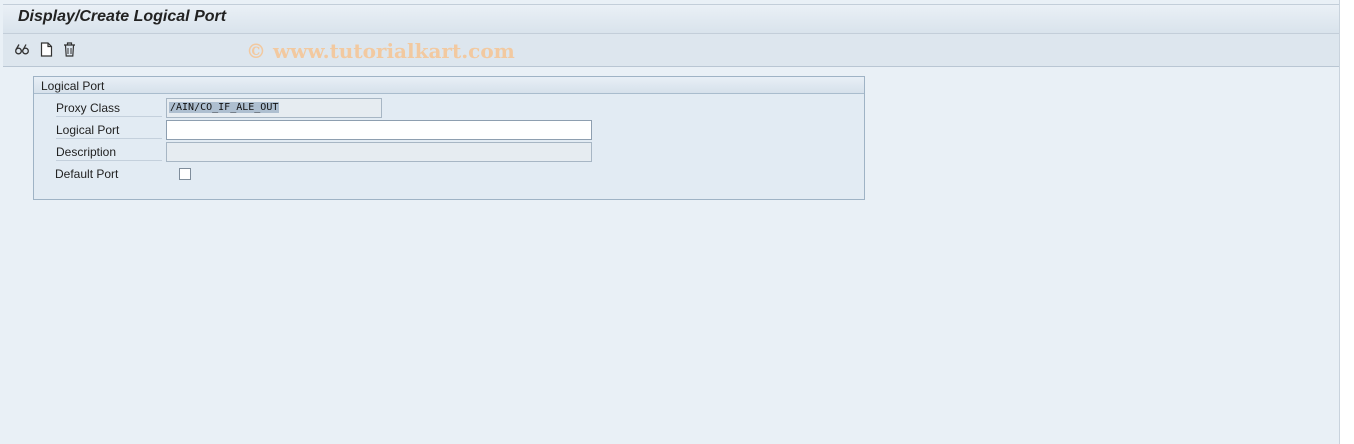 This screenshot has width=1354, height=444. What do you see at coordinates (109, 130) in the screenshot?
I see `logical-port-label: Logical Port` at bounding box center [109, 130].